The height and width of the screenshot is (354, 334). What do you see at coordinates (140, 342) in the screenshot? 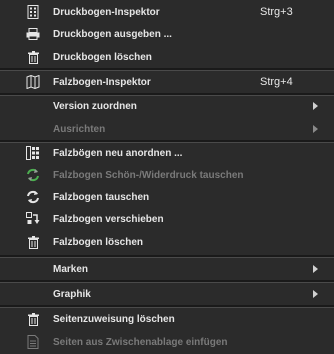
I see `menu-item-label: Seiten aus Zwischenablage einfügen` at bounding box center [140, 342].